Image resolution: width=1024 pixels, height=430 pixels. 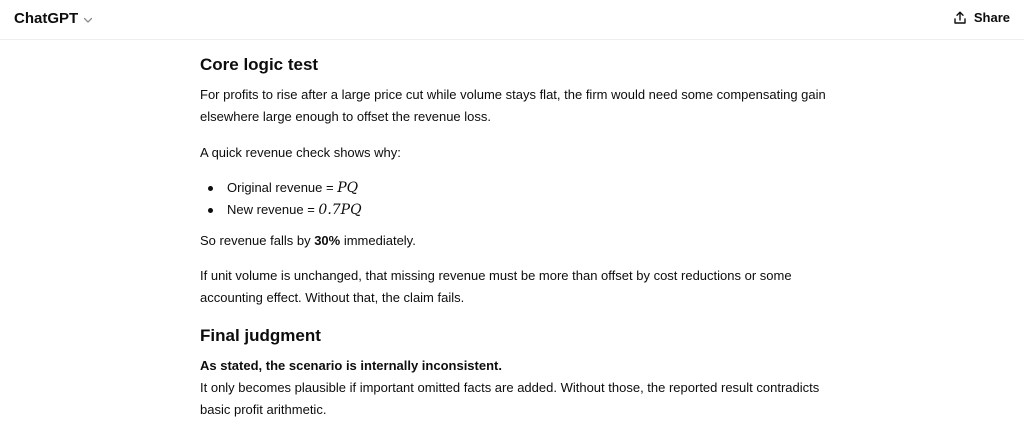 What do you see at coordinates (88, 20) in the screenshot?
I see `chevron-down-icon` at bounding box center [88, 20].